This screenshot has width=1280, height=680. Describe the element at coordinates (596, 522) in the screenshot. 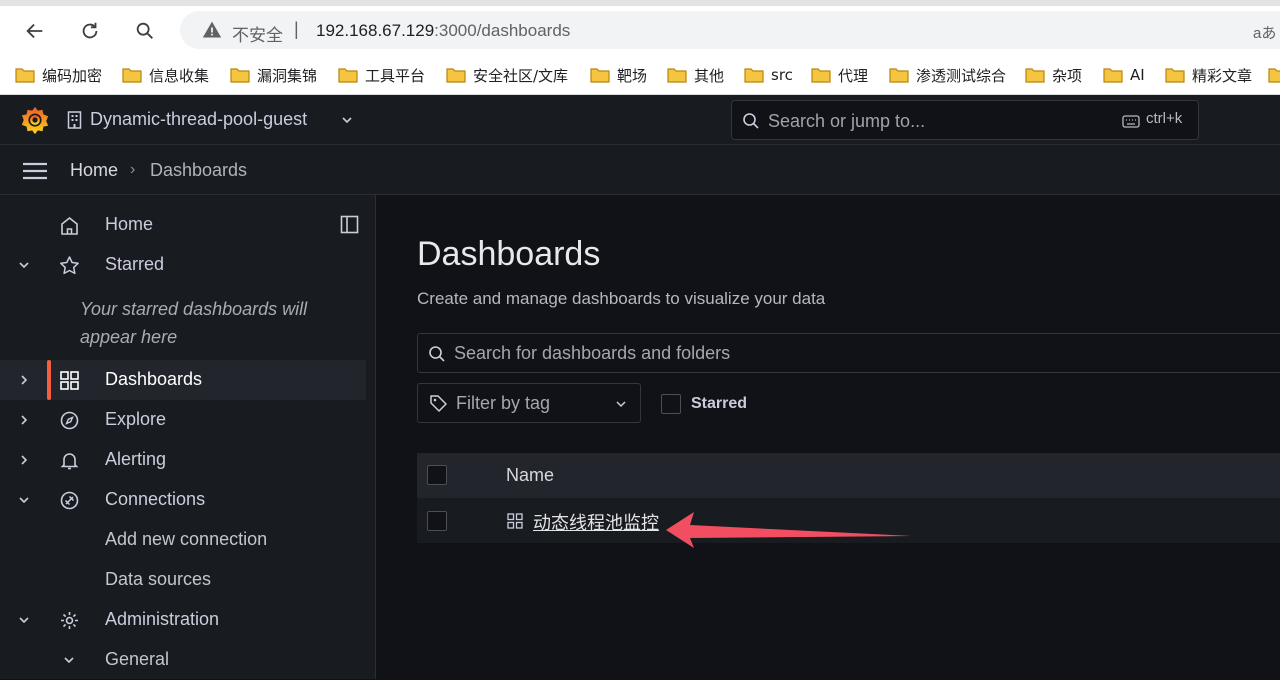

I see `dashboard-link: 动态线程池监控` at that location.